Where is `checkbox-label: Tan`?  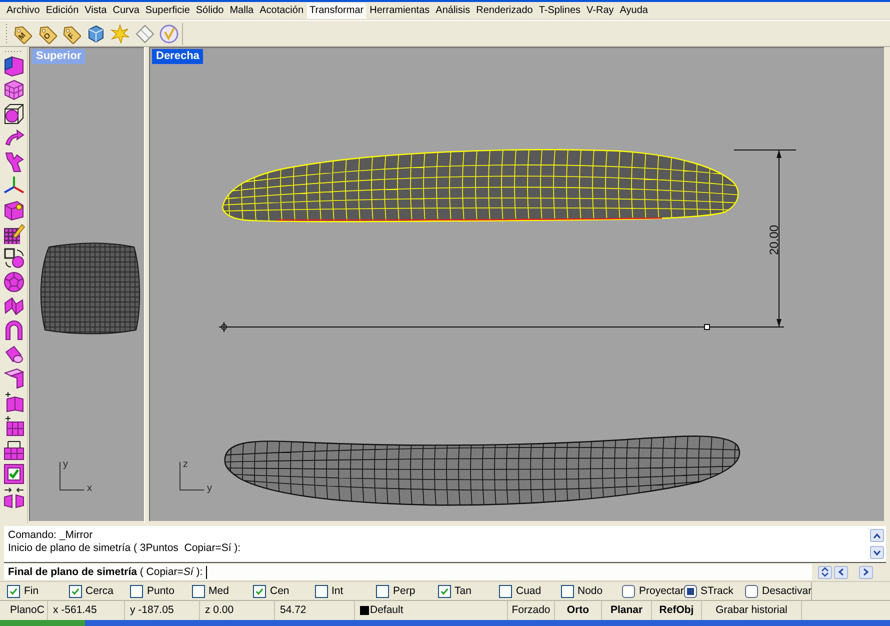
checkbox-label: Tan is located at coordinates (463, 591).